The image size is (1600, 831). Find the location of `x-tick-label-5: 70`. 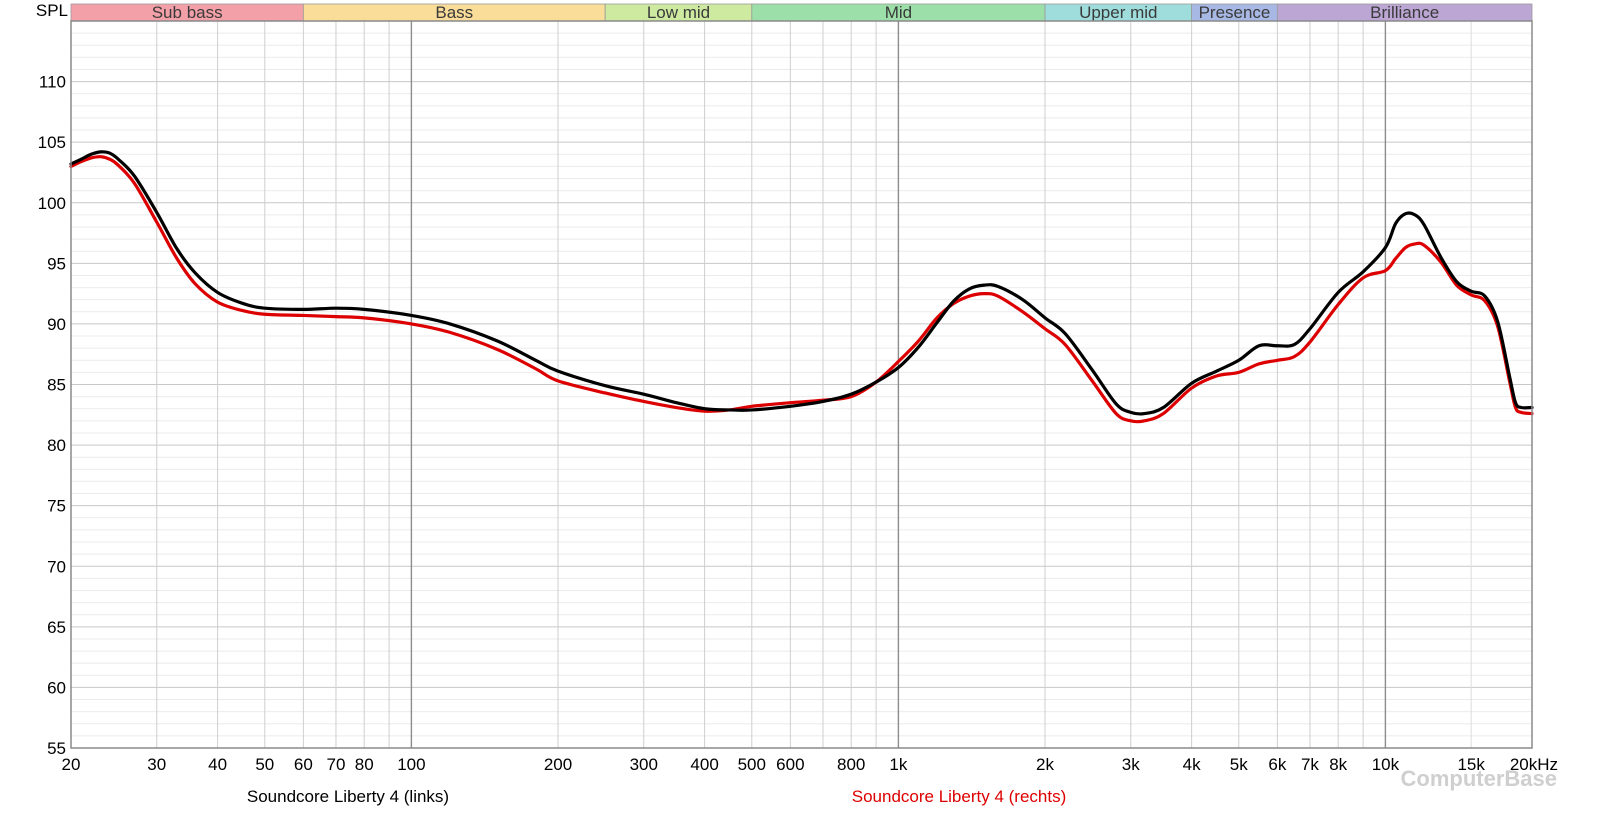

x-tick-label-5: 70 is located at coordinates (336, 764).